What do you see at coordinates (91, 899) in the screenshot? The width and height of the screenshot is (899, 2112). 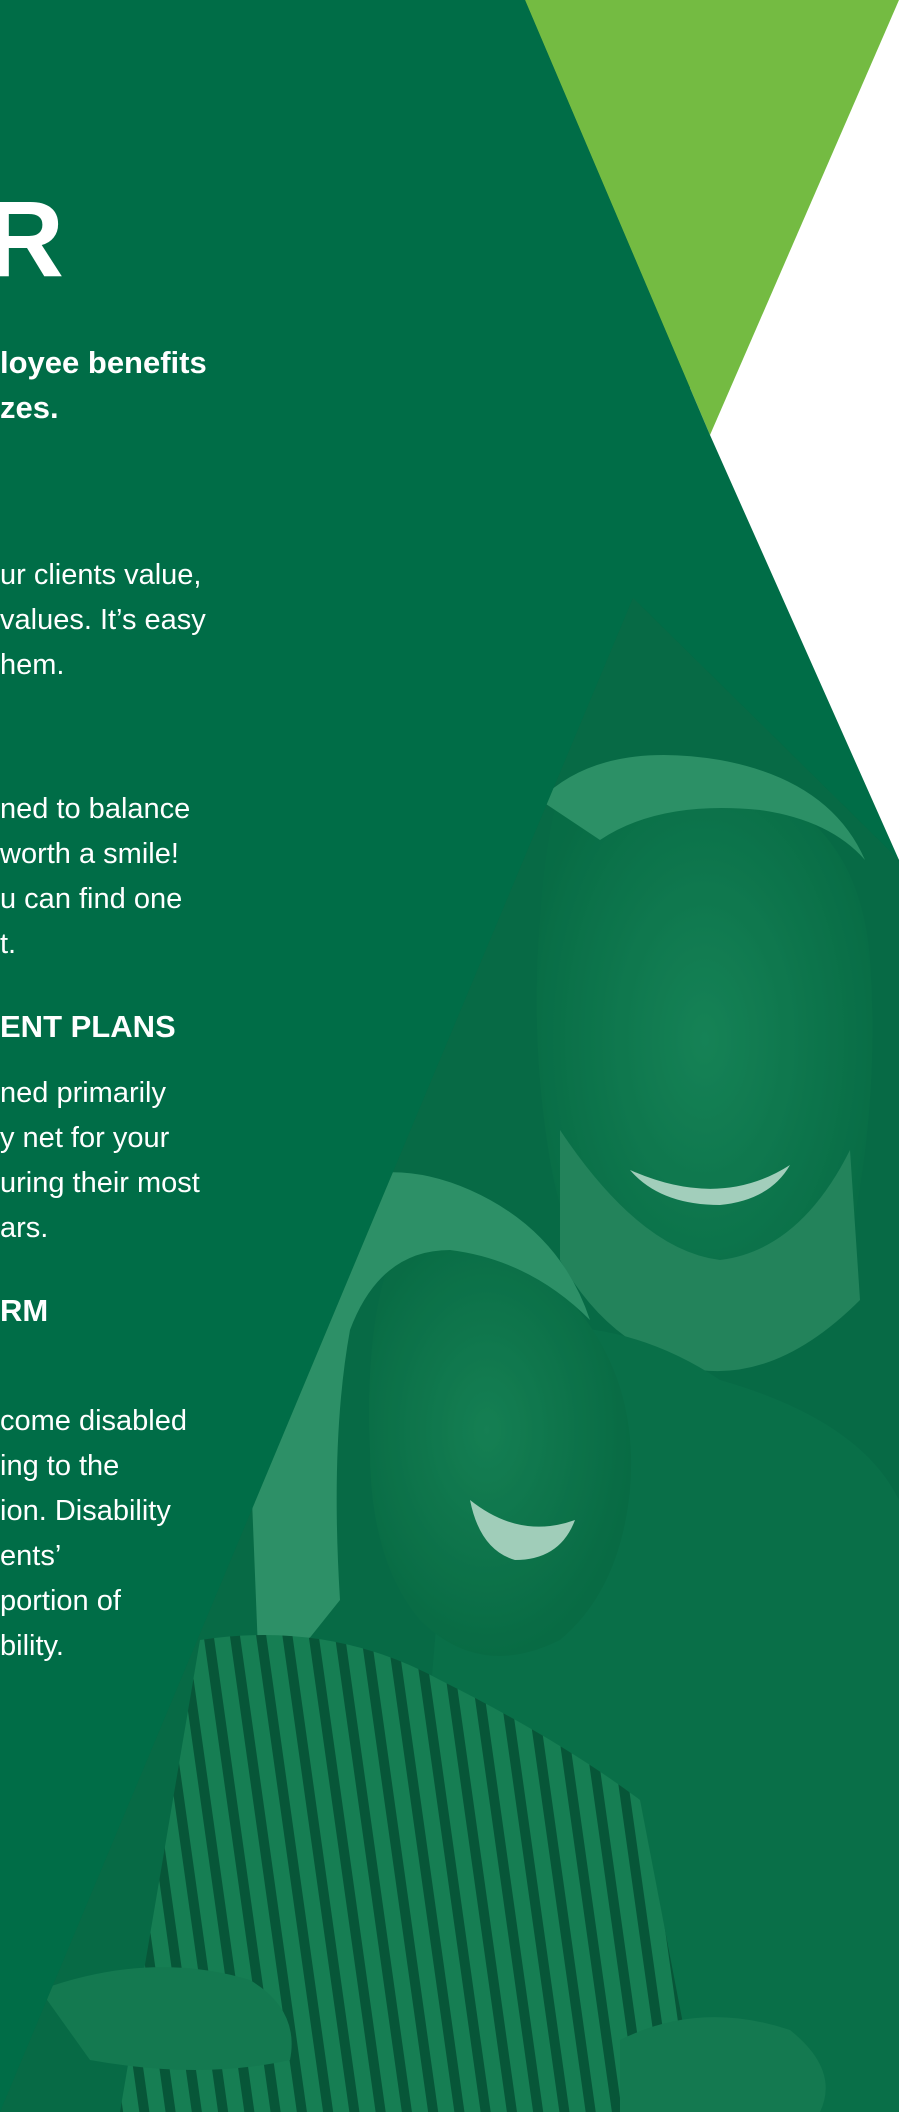 I see `paragraph-line: u can find one` at bounding box center [91, 899].